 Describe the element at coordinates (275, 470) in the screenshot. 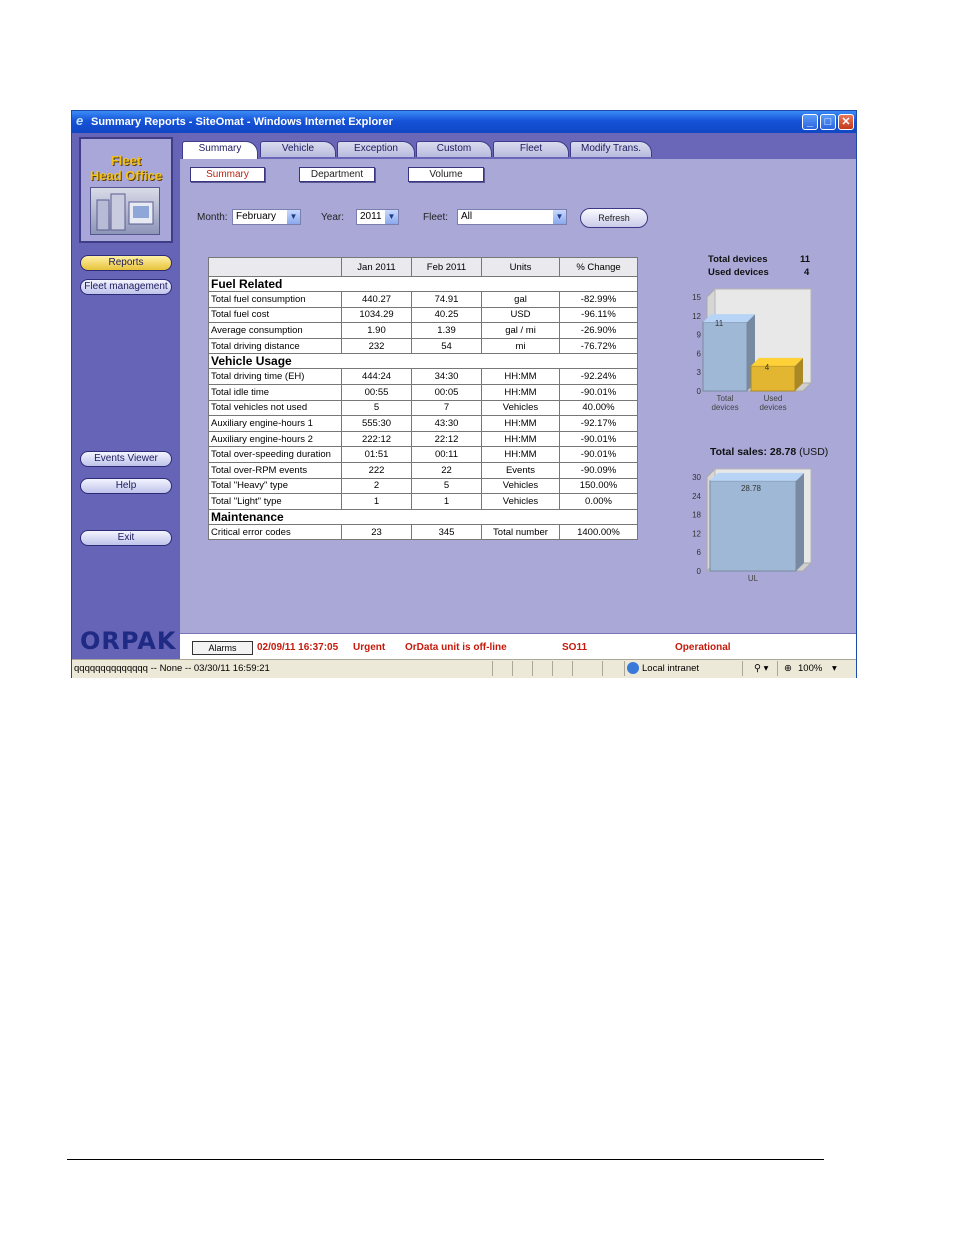

I see `row-label: Total over-RPM events` at that location.